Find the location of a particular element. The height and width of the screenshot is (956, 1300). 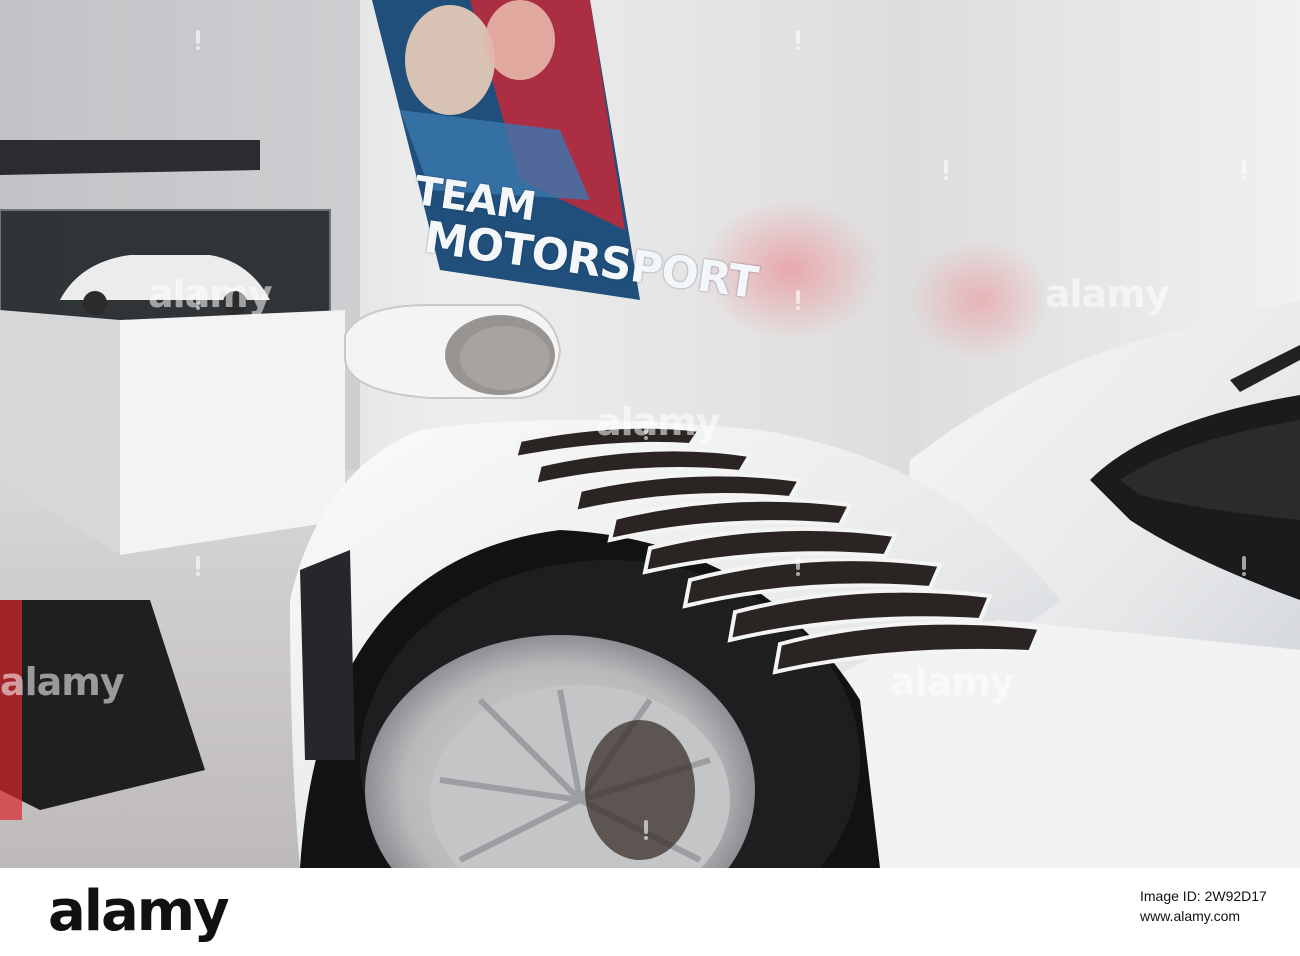

image-id: Image ID: 2W92D17 is located at coordinates (1203, 896).